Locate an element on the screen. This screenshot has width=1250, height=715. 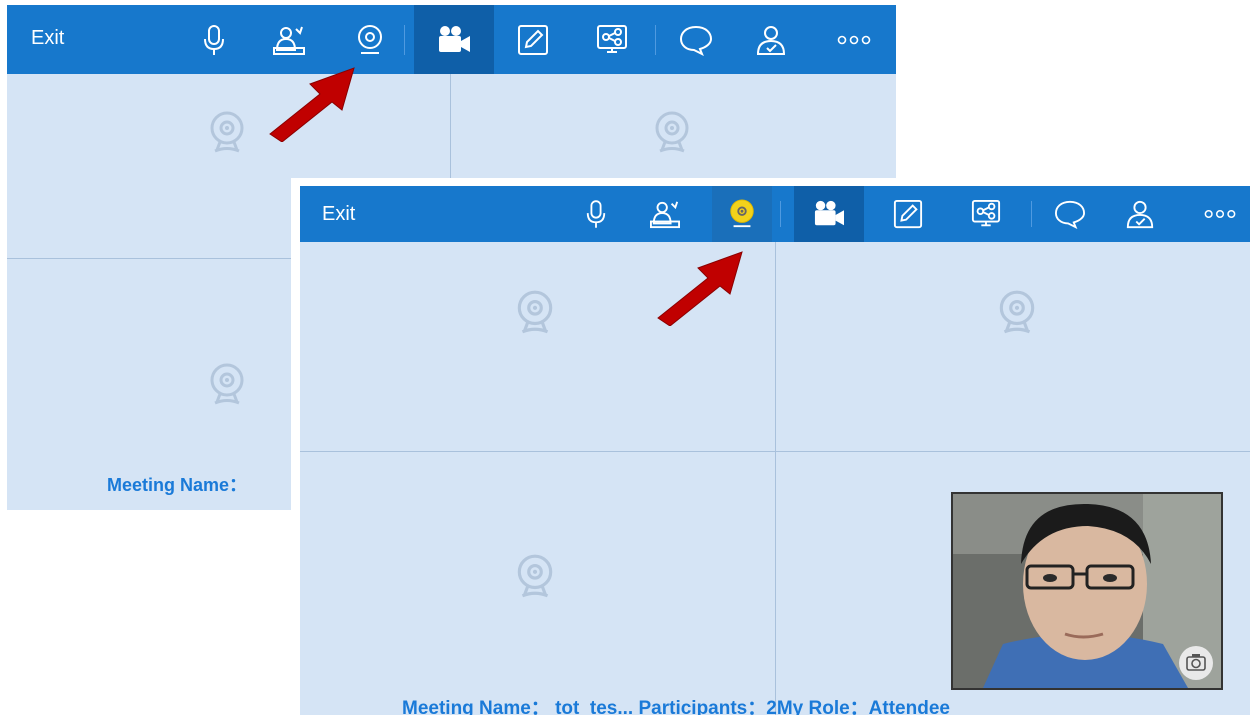
webcam-icon is located at coordinates (370, 40).